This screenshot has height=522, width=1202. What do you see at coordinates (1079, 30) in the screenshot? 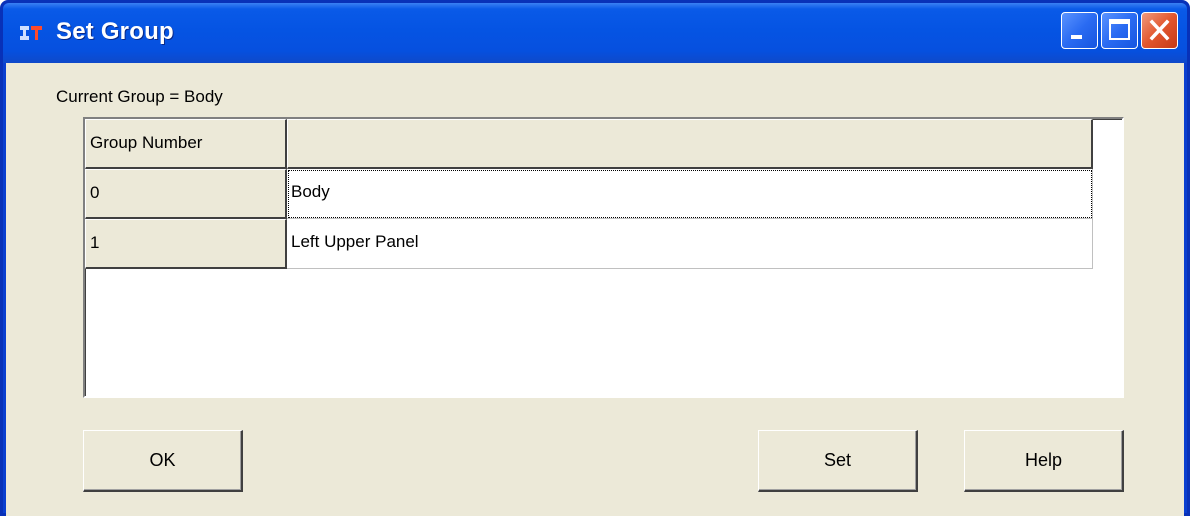
I see `minimize-button` at bounding box center [1079, 30].